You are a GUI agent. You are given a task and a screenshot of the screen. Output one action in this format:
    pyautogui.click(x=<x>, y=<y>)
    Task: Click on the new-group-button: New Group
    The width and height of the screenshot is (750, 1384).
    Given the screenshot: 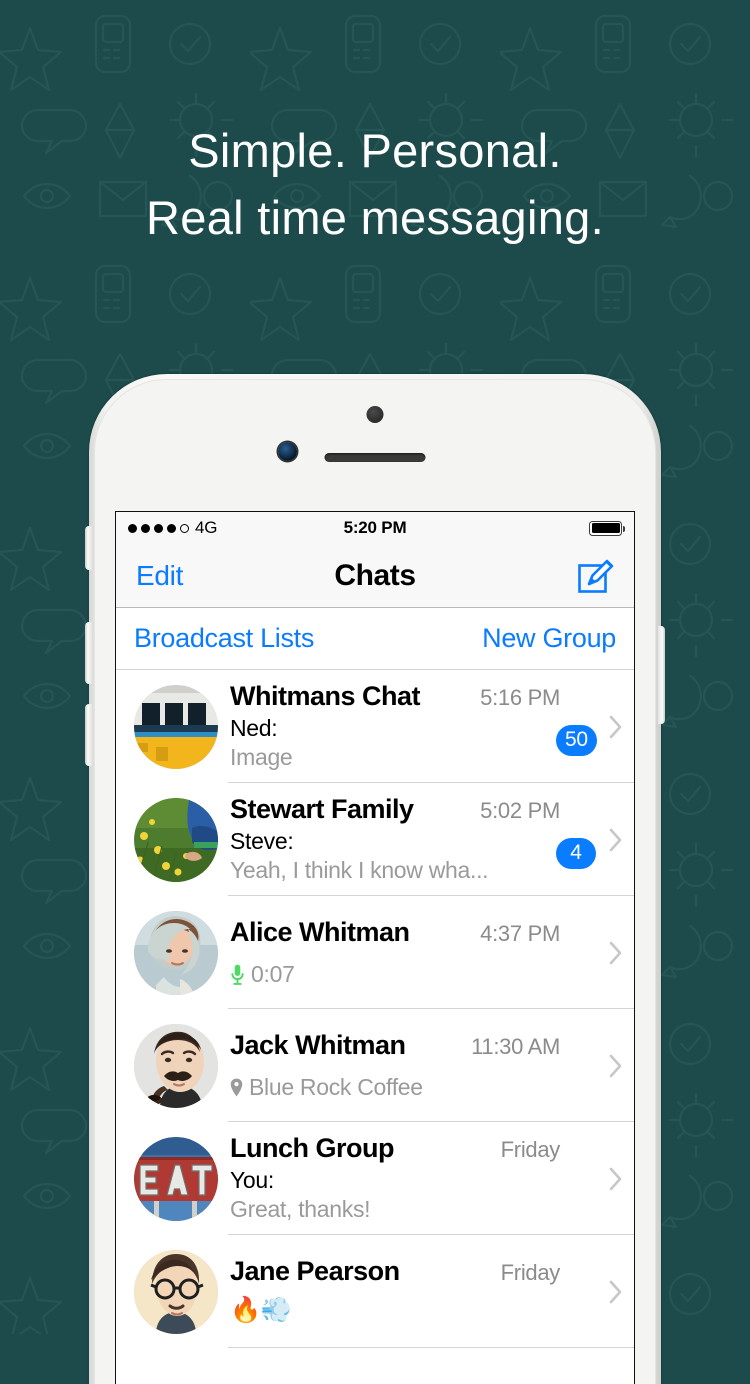 What is the action you would take?
    pyautogui.click(x=549, y=638)
    